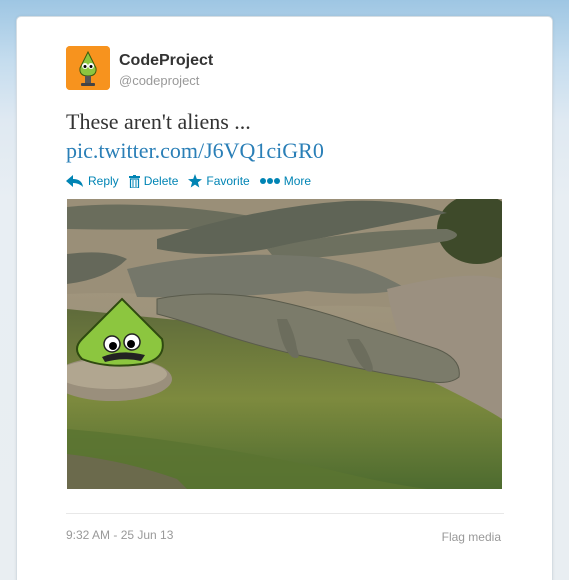 The width and height of the screenshot is (569, 580). I want to click on avatar, so click(88, 68).